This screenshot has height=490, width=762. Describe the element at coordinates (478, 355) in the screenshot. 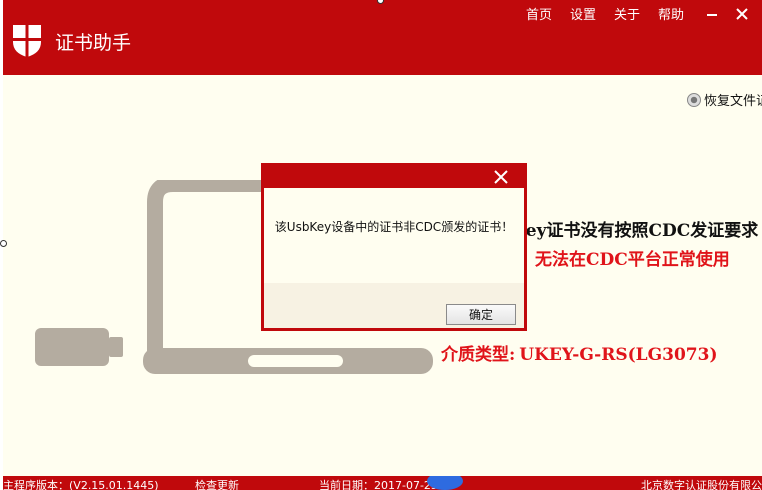

I see `media-type-label: 介质类型:` at that location.